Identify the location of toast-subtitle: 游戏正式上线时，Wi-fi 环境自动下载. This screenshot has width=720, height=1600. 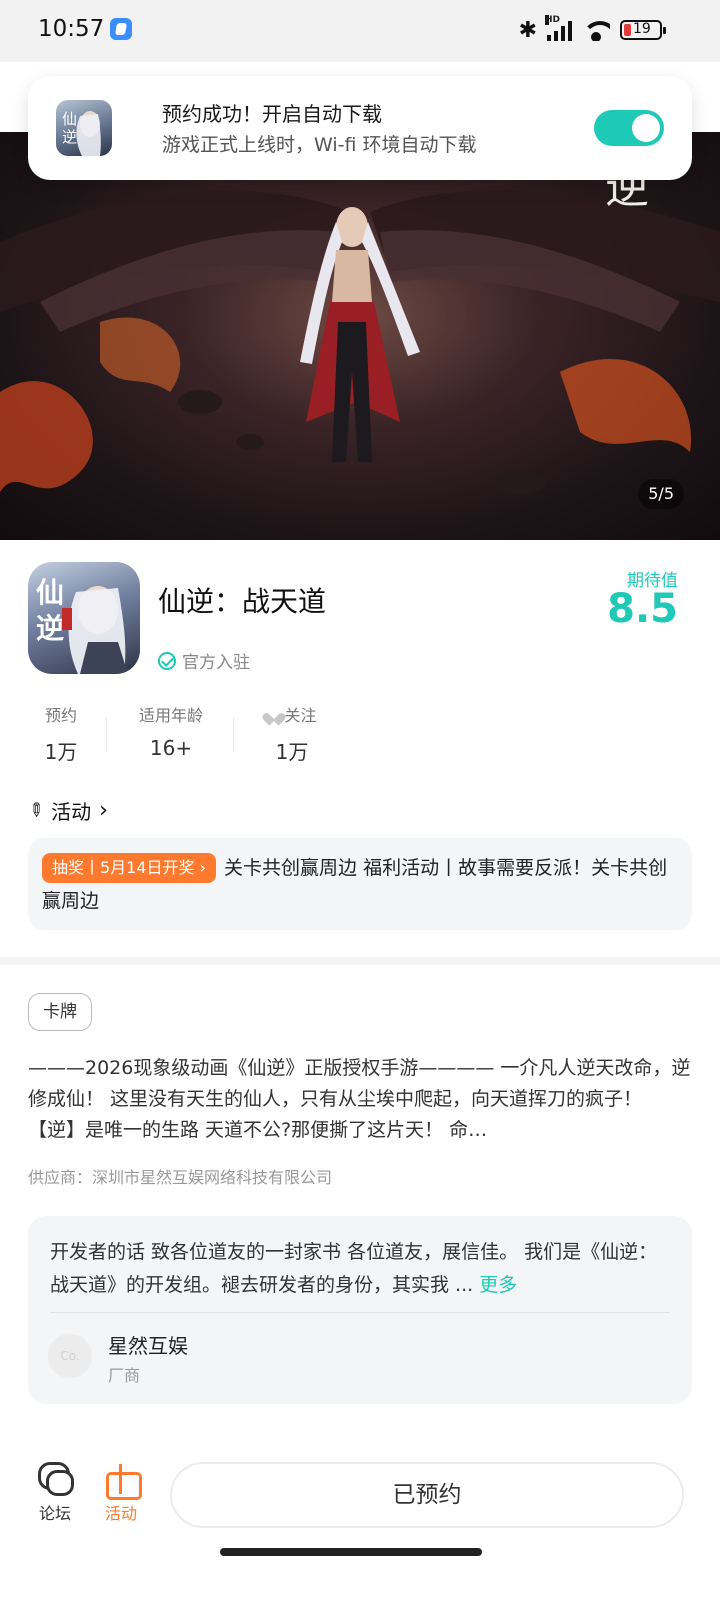
(319, 145).